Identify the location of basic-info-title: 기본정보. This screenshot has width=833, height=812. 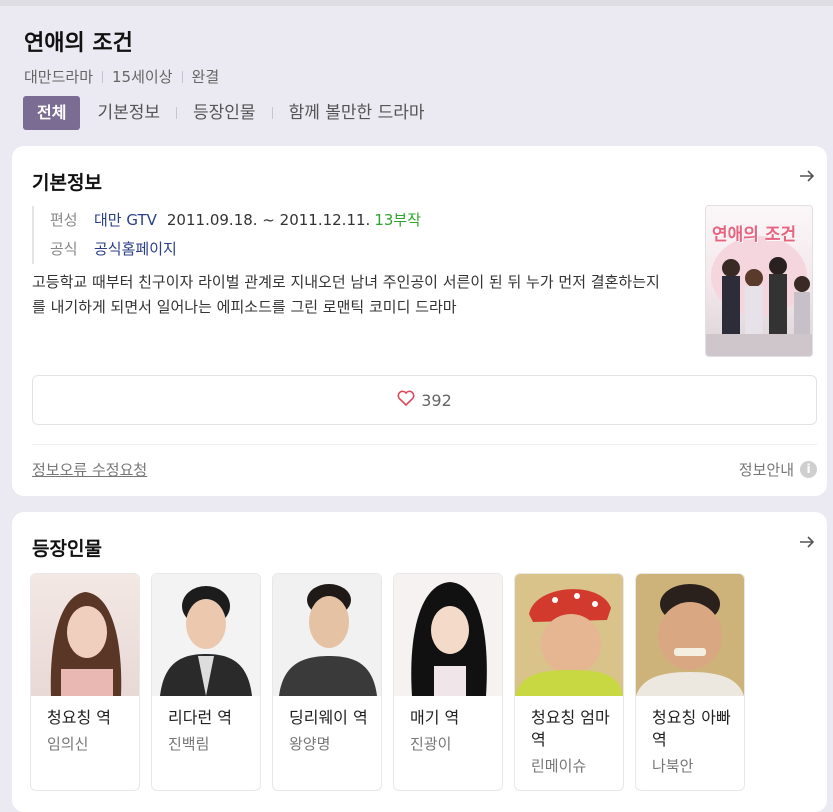
(67, 183).